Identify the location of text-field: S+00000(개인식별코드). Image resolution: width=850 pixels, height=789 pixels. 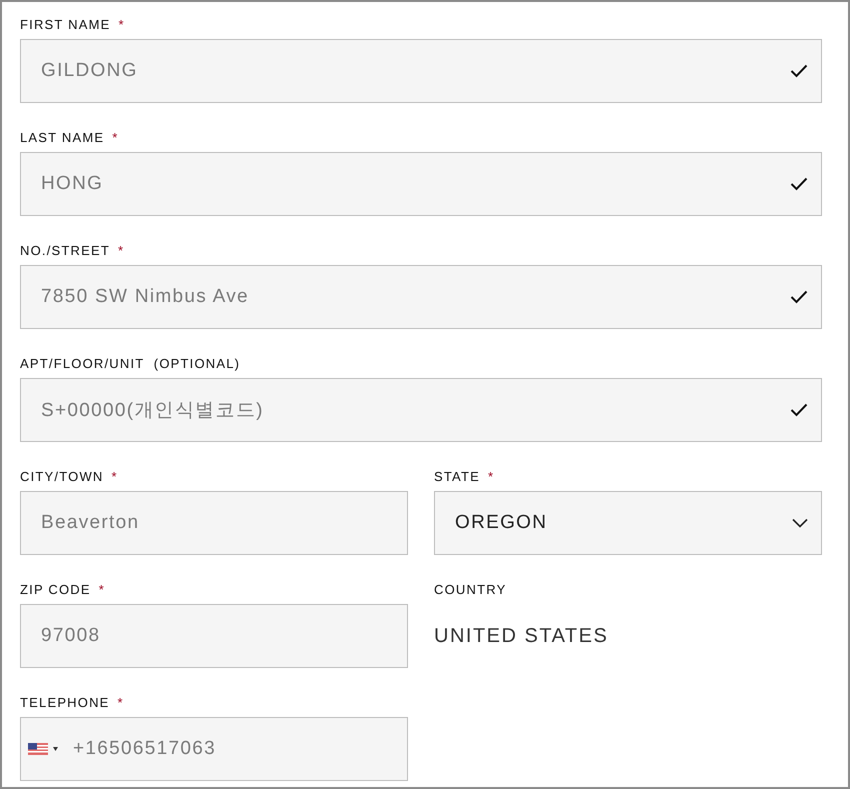
(421, 410).